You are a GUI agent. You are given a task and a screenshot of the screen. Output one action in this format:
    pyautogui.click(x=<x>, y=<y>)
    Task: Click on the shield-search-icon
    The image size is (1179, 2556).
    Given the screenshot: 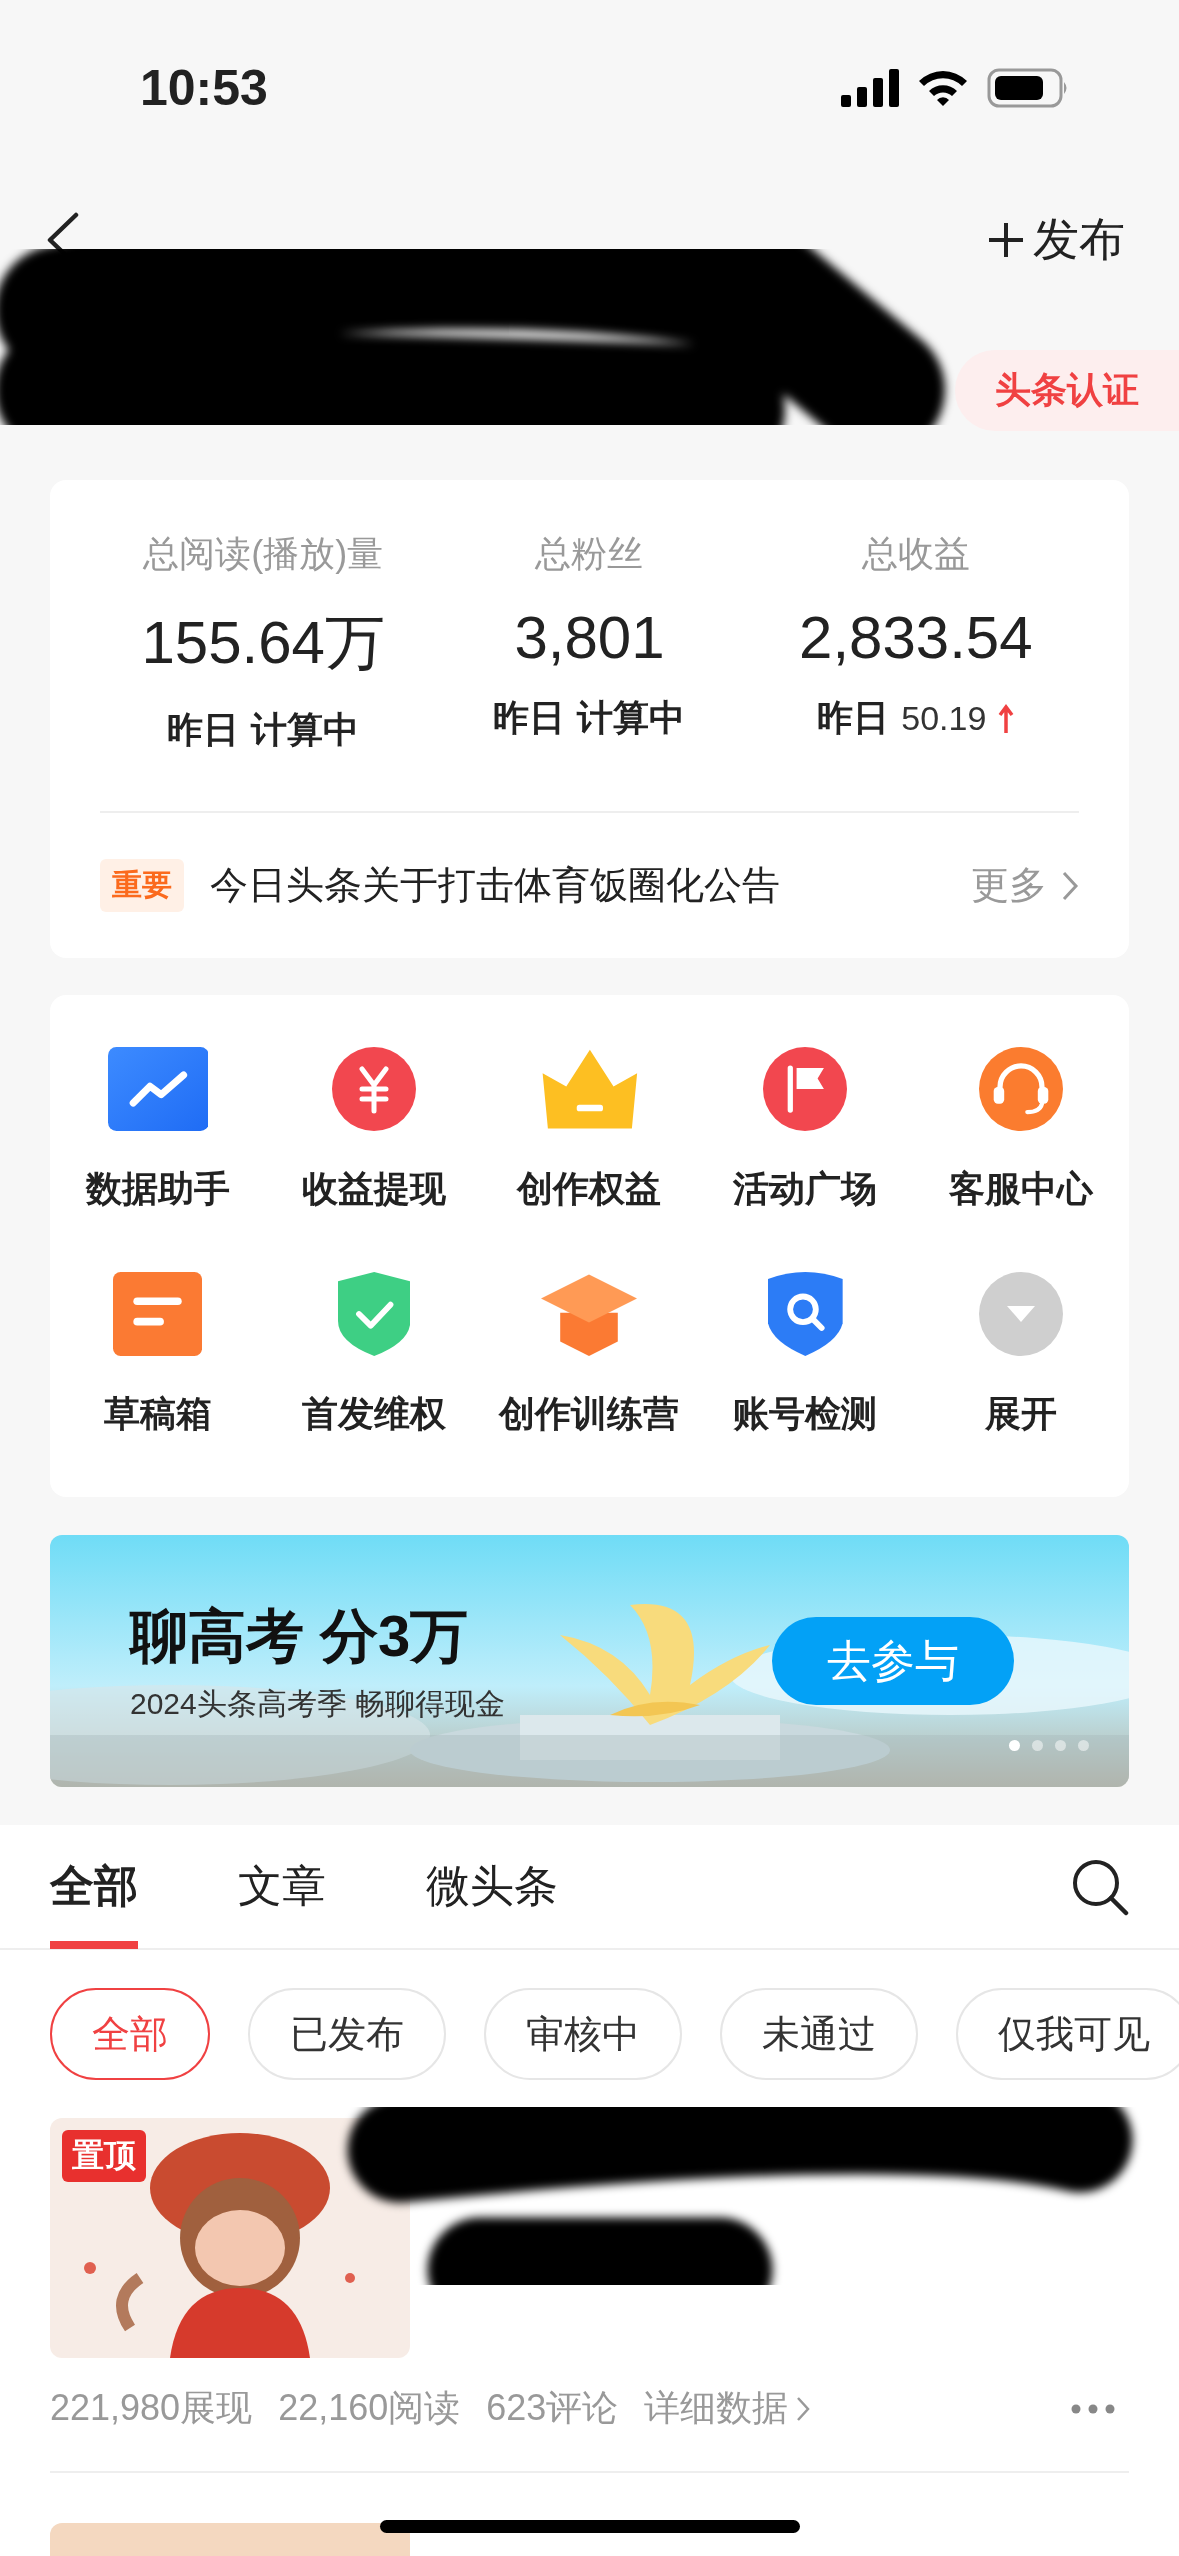 What is the action you would take?
    pyautogui.click(x=805, y=1314)
    